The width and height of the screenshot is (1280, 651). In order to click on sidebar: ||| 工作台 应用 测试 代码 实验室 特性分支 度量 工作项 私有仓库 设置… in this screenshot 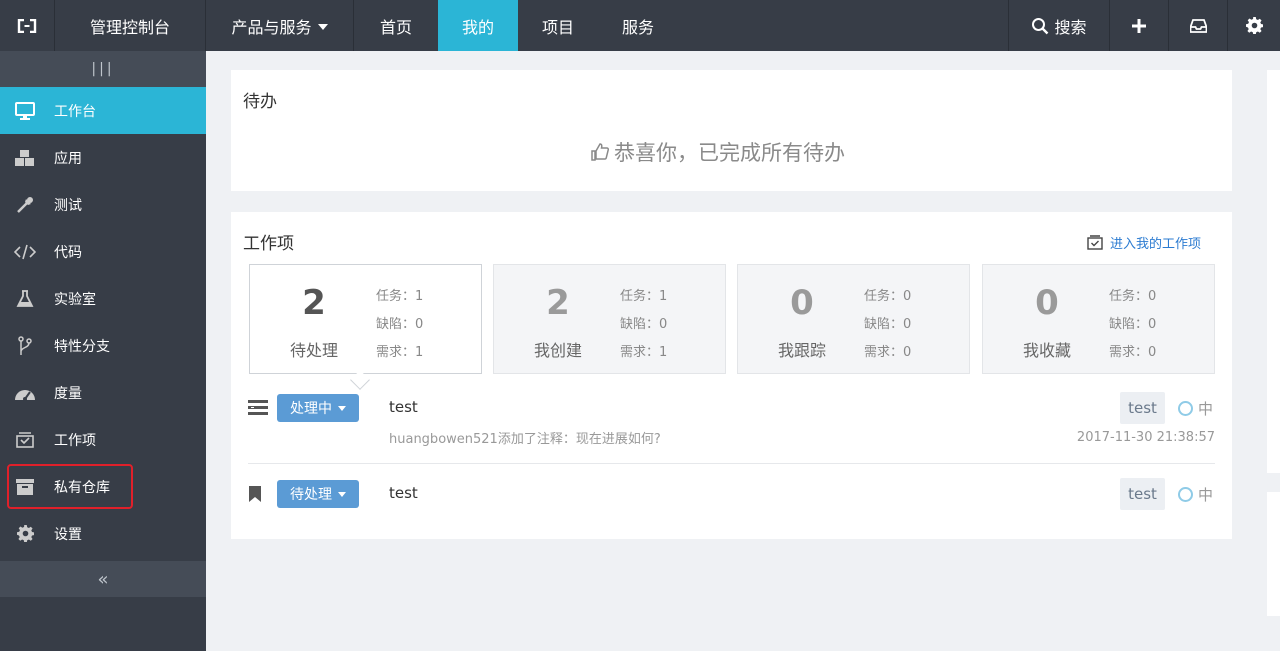, I will do `click(103, 351)`.